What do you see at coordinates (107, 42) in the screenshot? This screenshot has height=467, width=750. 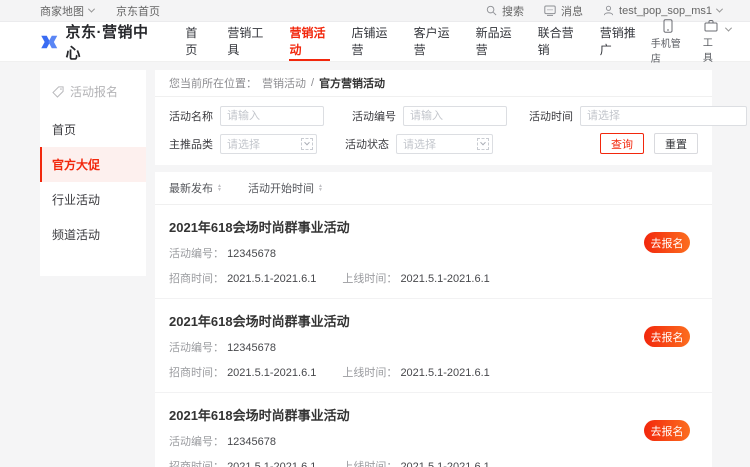 I see `logo-text: 京东·营销中心` at bounding box center [107, 42].